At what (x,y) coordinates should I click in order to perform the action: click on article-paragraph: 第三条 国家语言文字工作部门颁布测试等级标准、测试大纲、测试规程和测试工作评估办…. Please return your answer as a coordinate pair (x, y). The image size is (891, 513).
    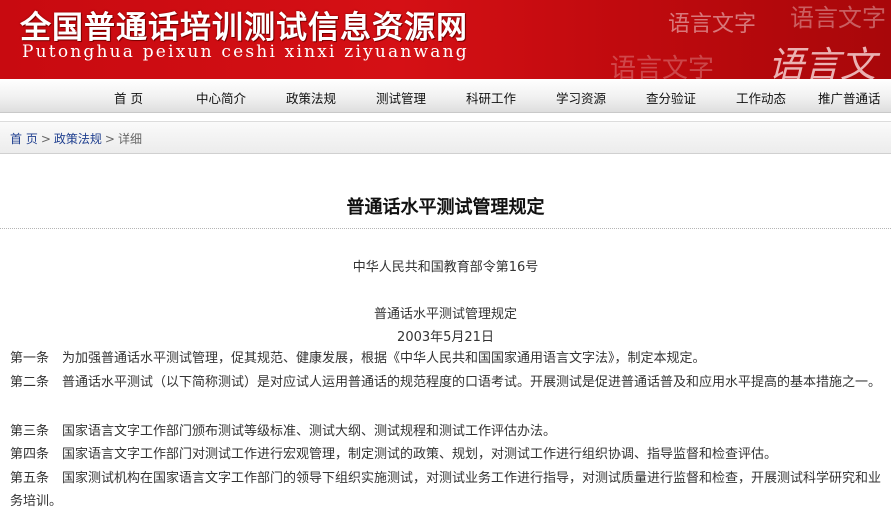
    Looking at the image, I should click on (283, 431).